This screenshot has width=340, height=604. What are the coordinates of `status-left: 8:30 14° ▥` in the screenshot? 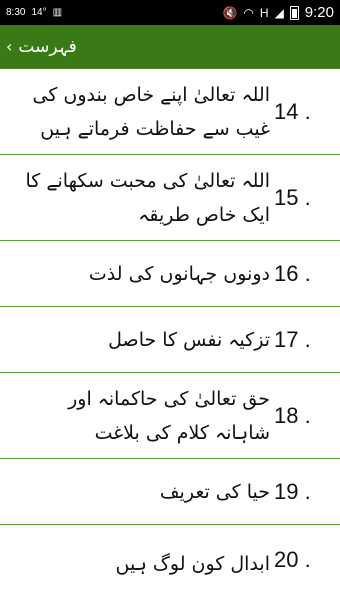 It's located at (34, 12).